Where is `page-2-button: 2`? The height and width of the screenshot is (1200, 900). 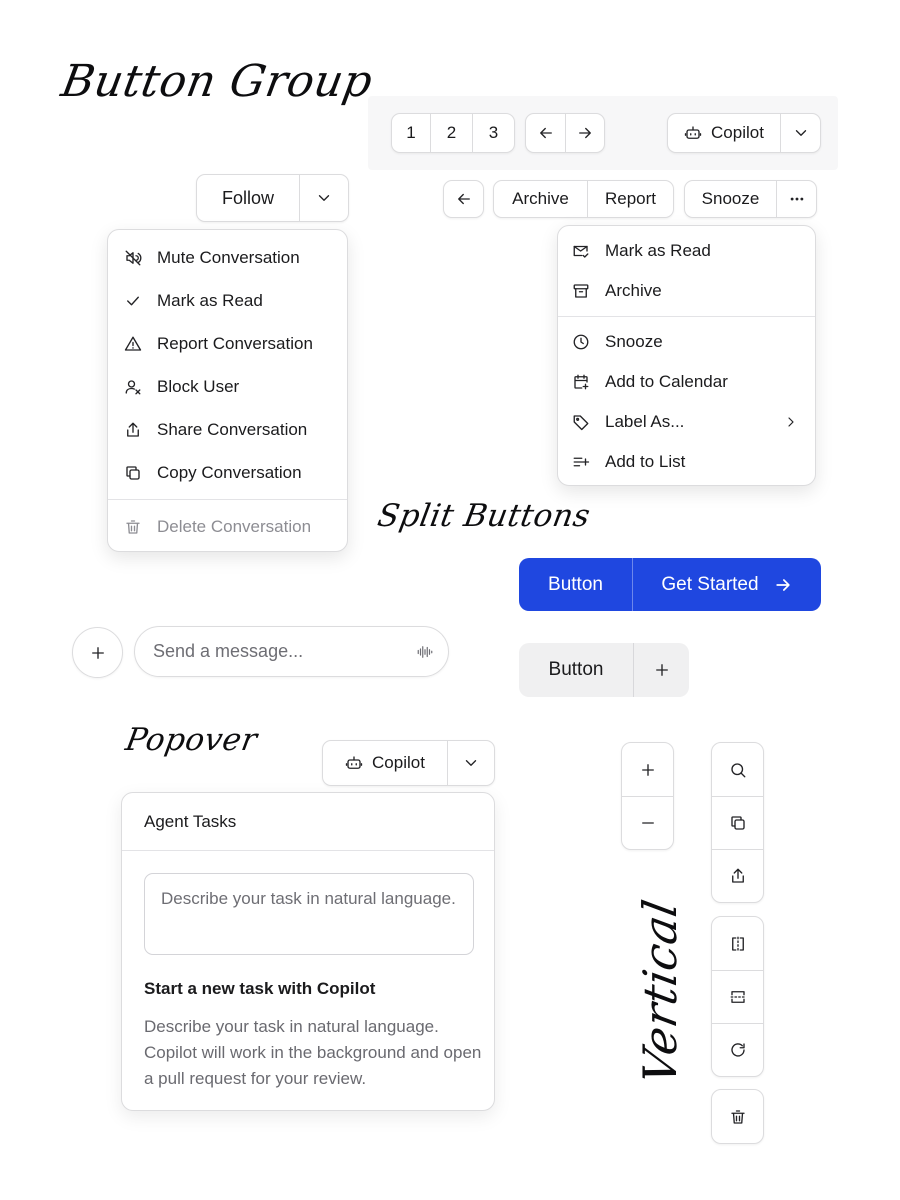 page-2-button: 2 is located at coordinates (451, 133).